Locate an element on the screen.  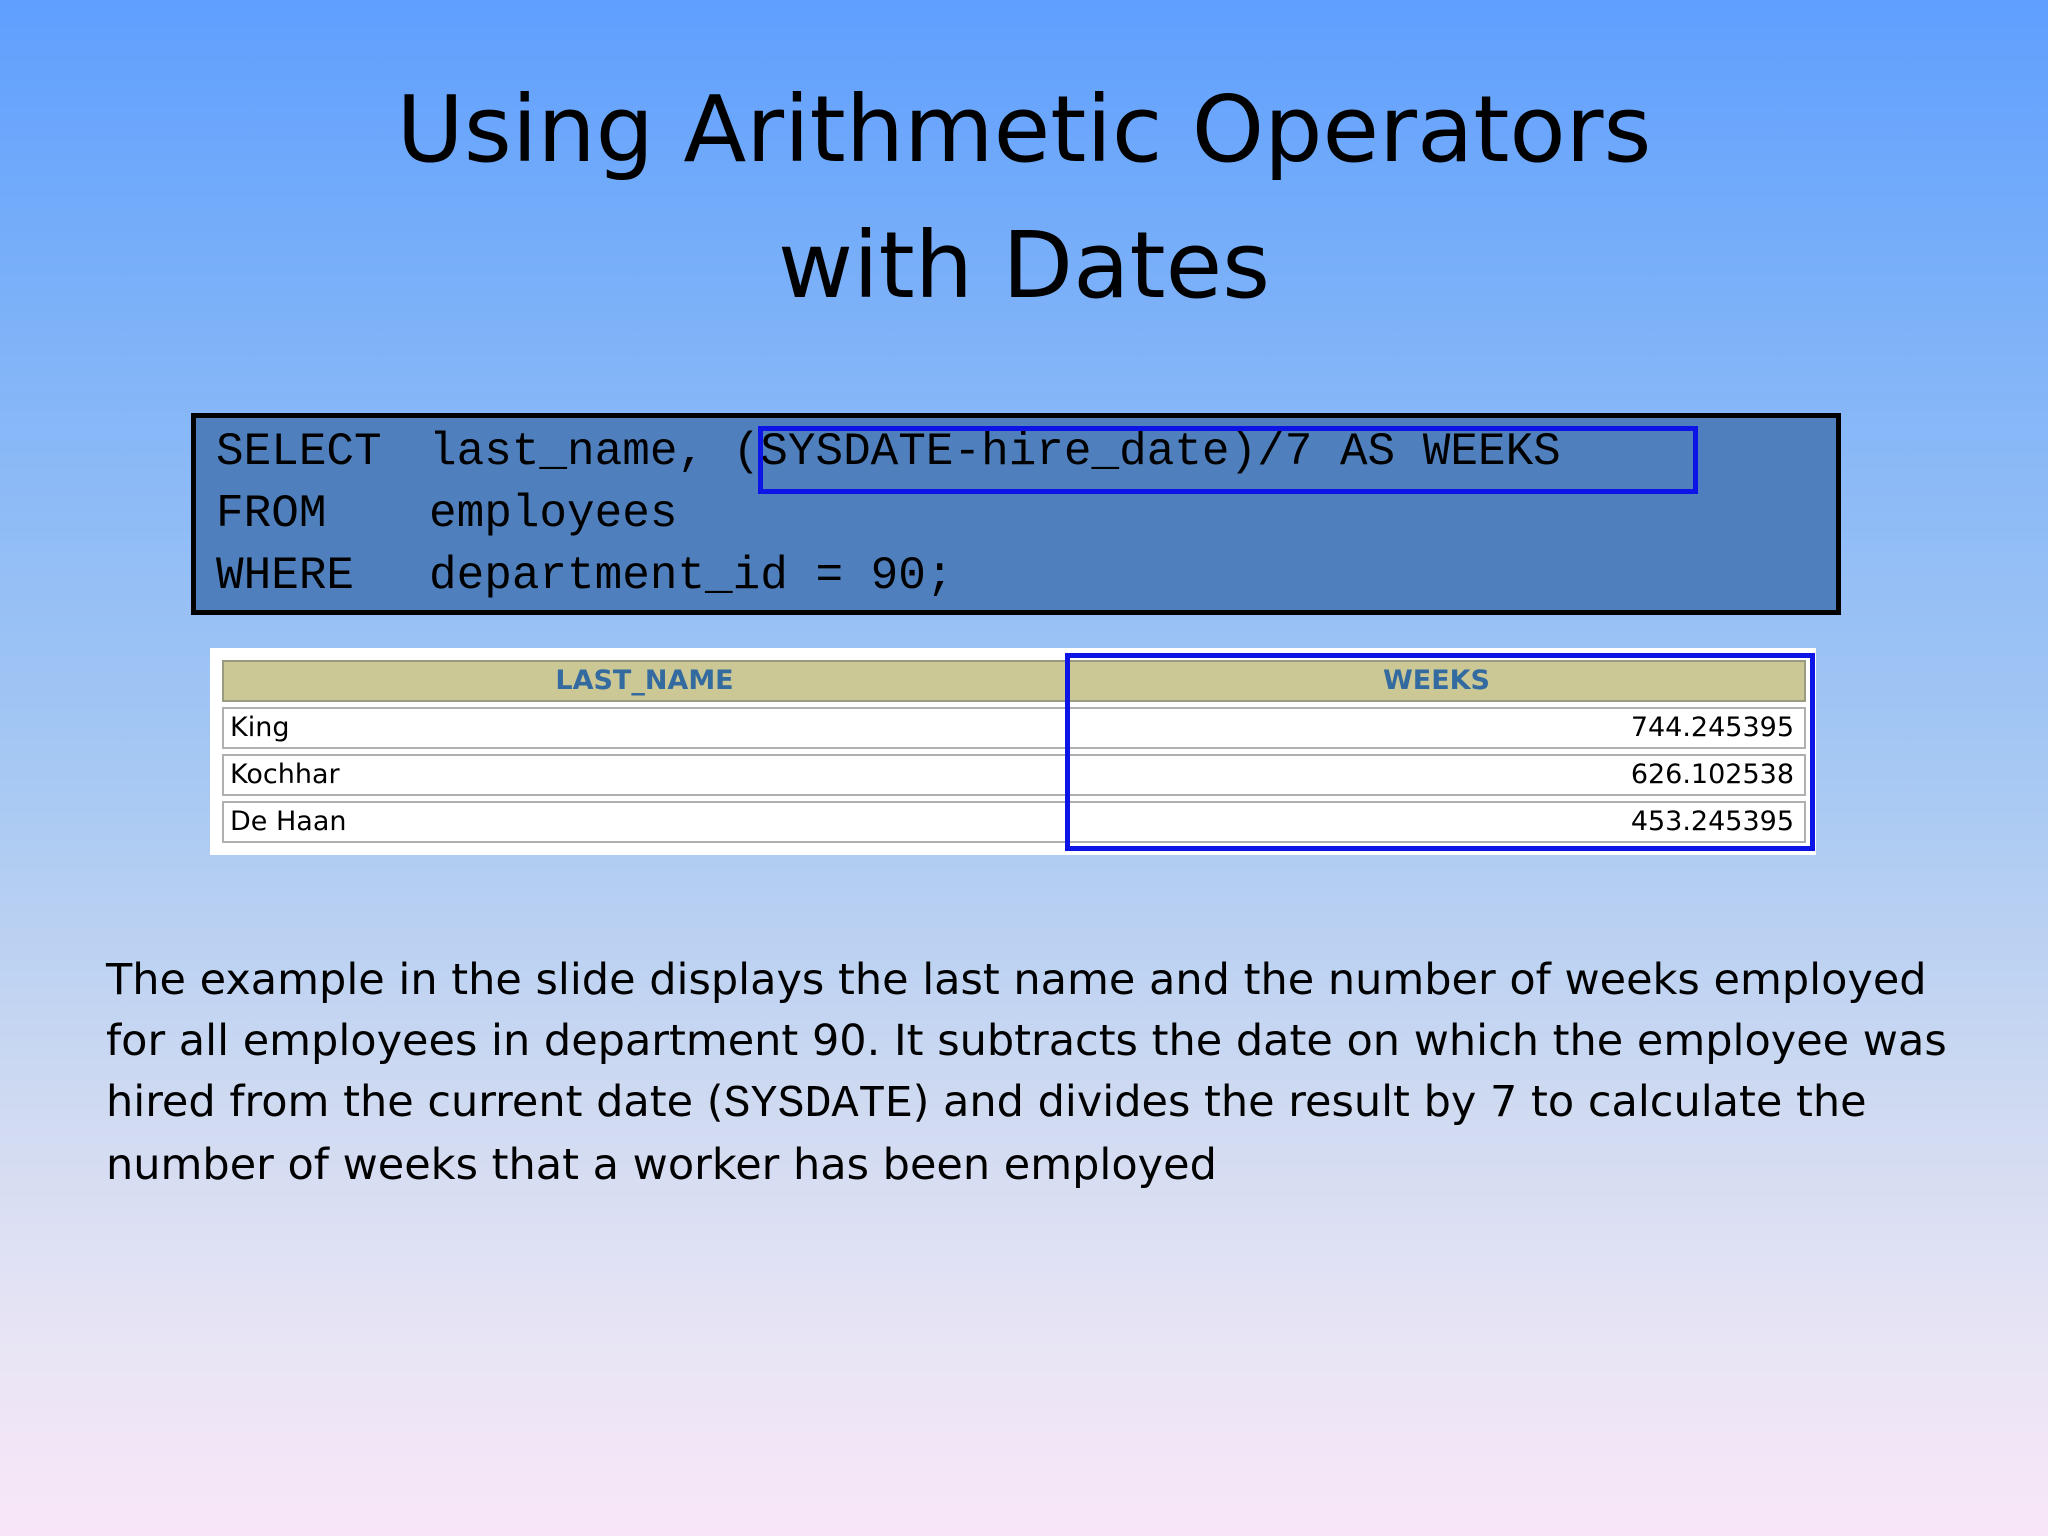
code-select-columns: last_name, is located at coordinates (581, 452).